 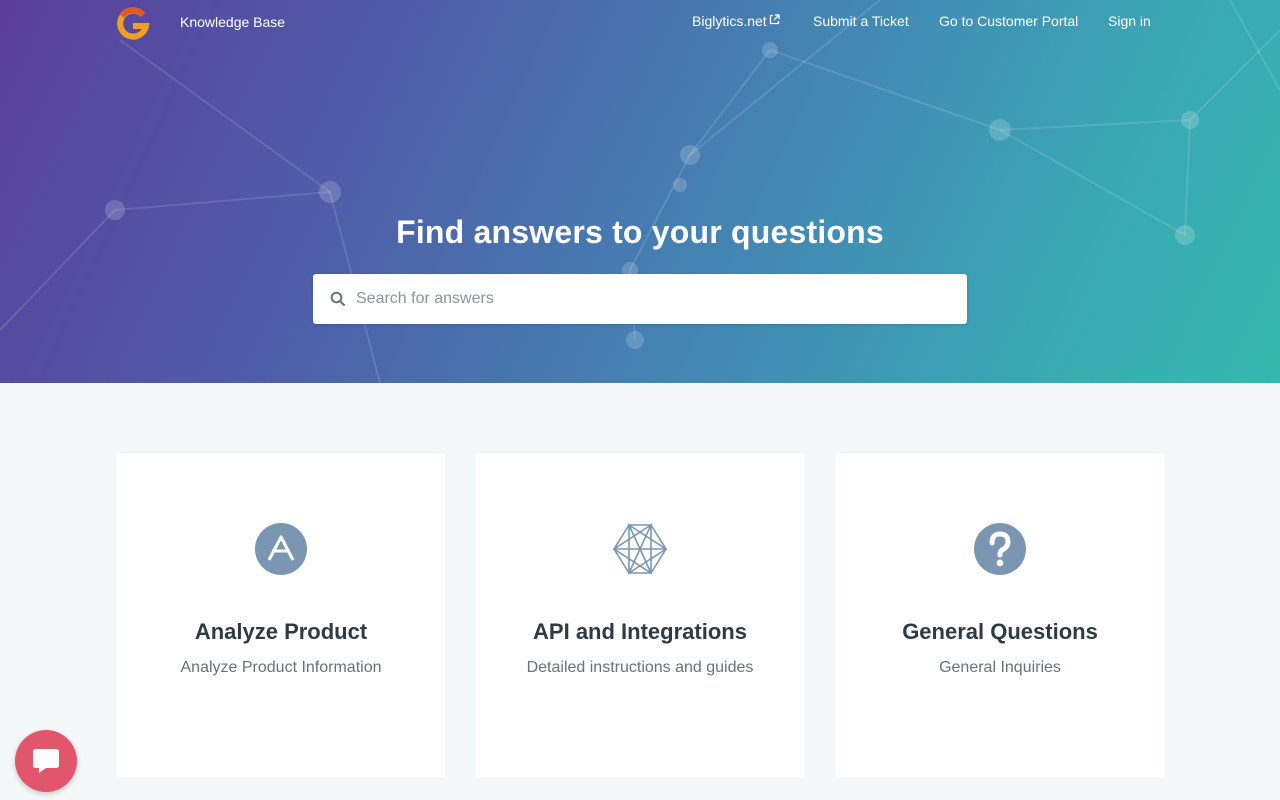 I want to click on chat-bubble-icon, so click(x=46, y=761).